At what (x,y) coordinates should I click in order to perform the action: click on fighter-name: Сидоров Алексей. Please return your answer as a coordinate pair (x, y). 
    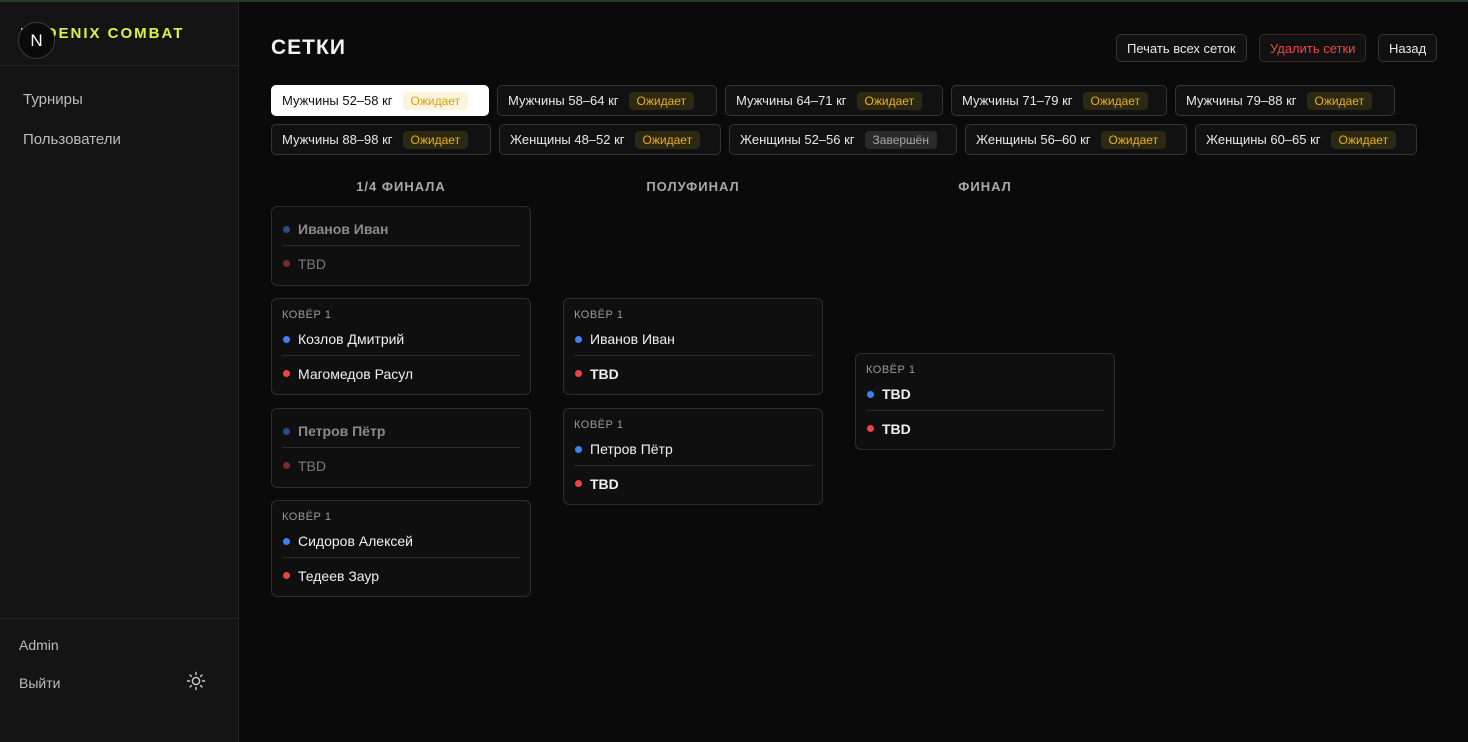
    Looking at the image, I should click on (355, 541).